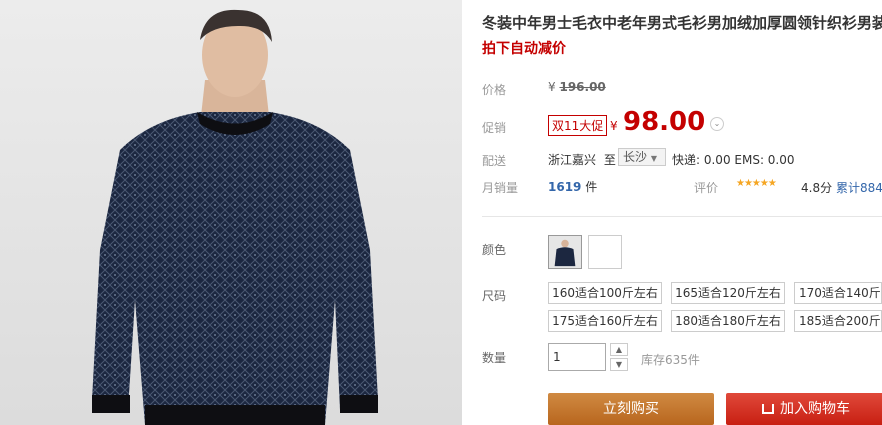 The image size is (882, 425). I want to click on quantity-input: 1, so click(577, 357).